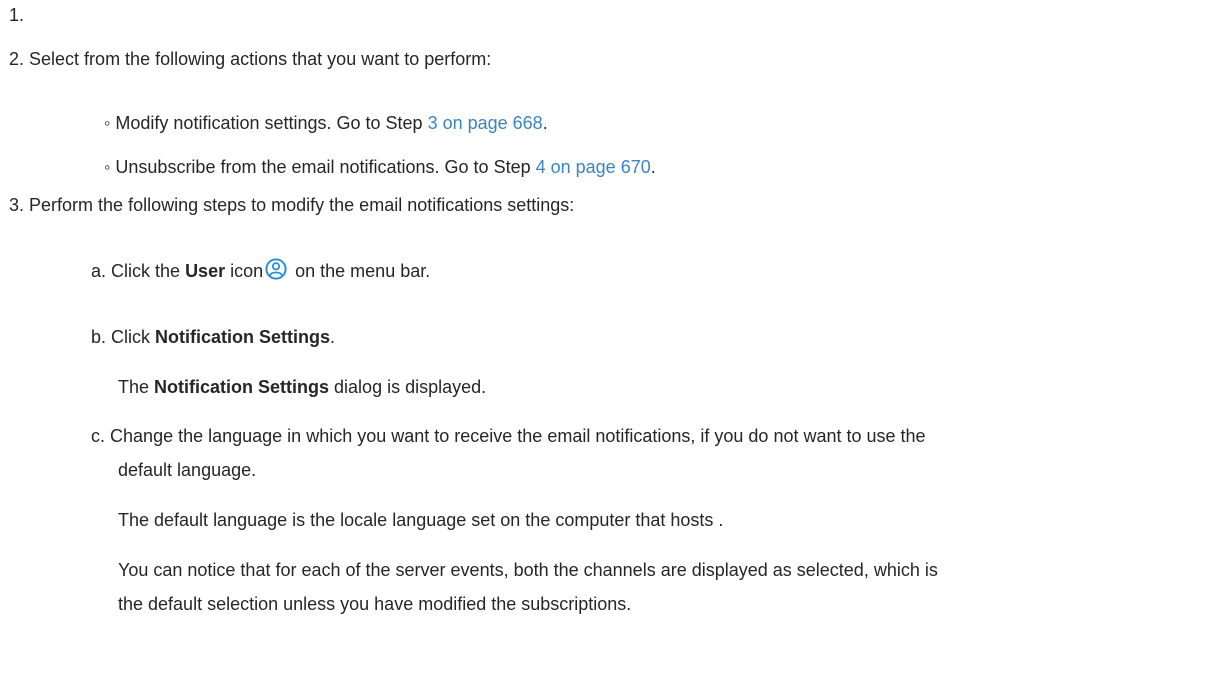 The width and height of the screenshot is (1212, 696). Describe the element at coordinates (244, 271) in the screenshot. I see `substep-a-mid: icon` at that location.